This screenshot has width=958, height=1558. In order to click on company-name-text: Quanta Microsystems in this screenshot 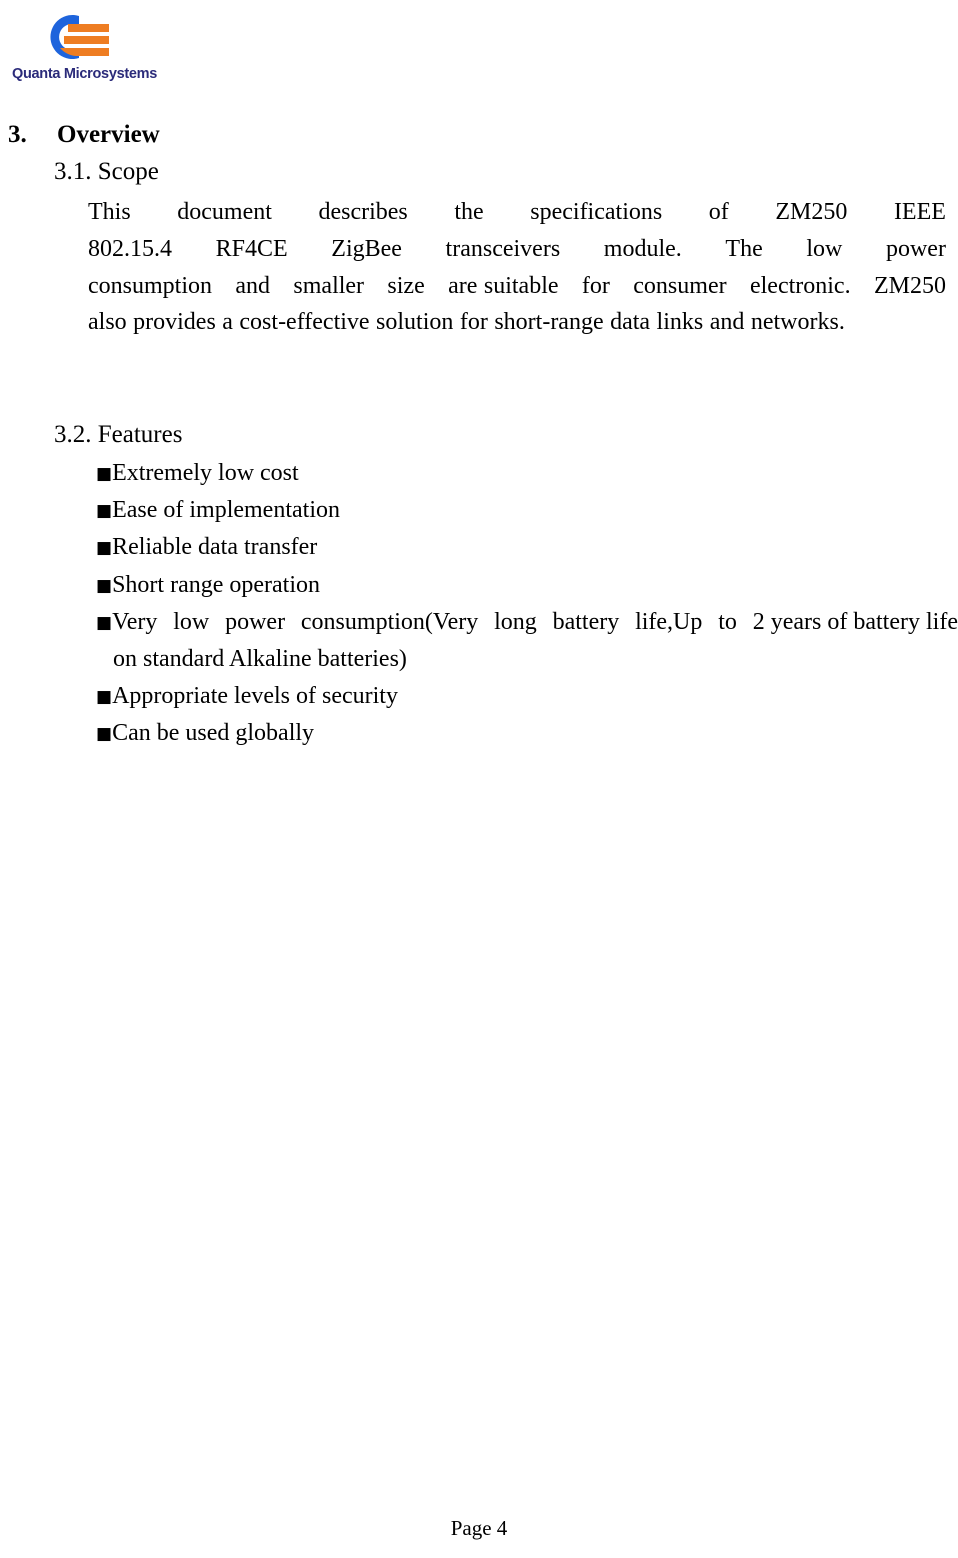, I will do `click(84, 74)`.